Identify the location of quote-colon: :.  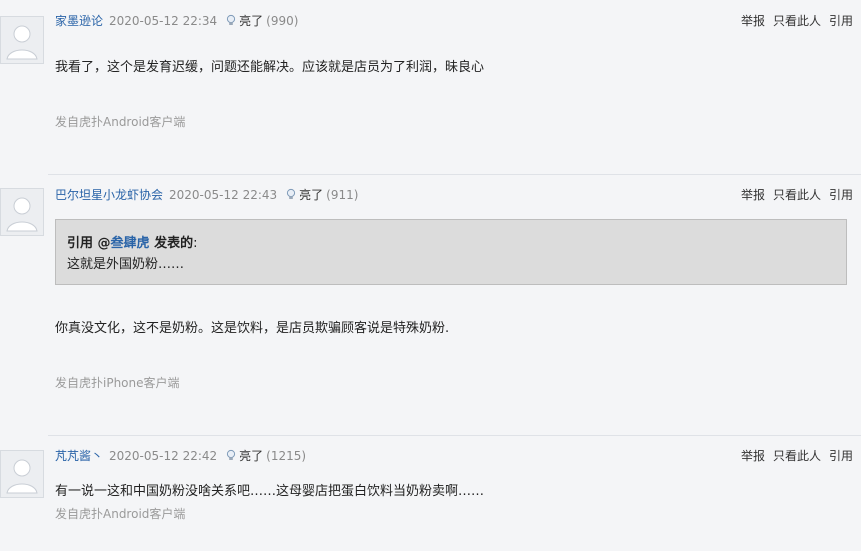
(195, 243).